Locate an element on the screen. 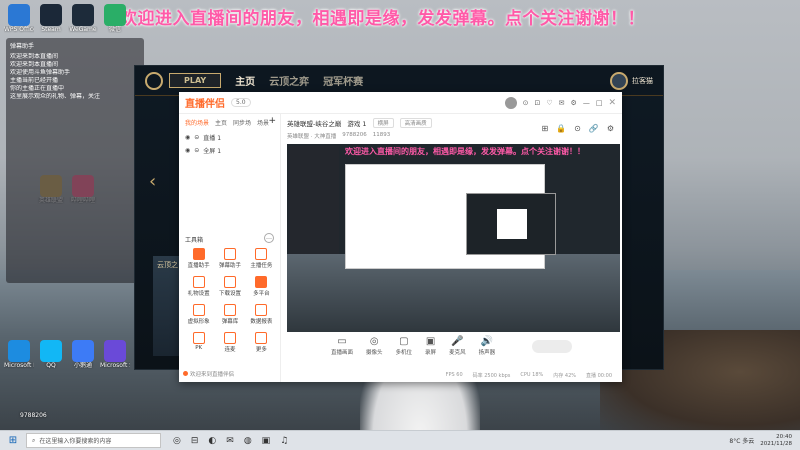  search-input: ⌕ 在这里输入你要搜索的内容 is located at coordinates (93, 440).